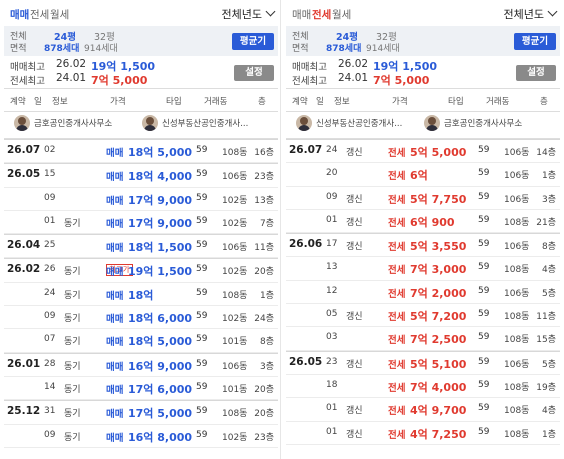 This screenshot has height=459, width=564. What do you see at coordinates (141, 199) in the screenshot?
I see `table-row: 09 매매 17억 9,000 59 102동 13층` at bounding box center [141, 199].